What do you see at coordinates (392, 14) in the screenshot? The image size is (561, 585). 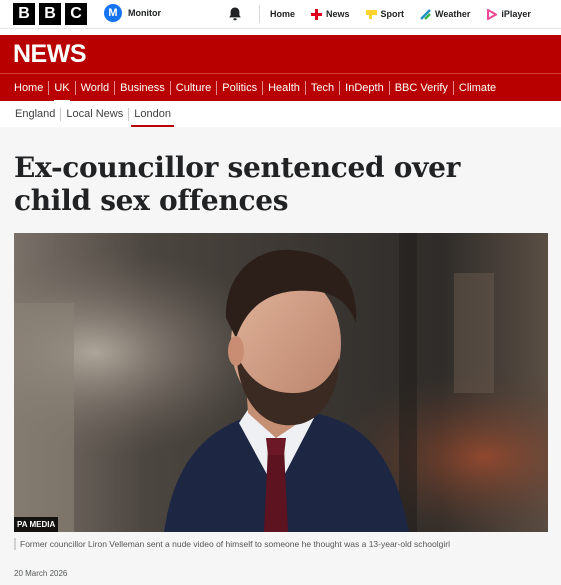 I see `global-nav-label: Sport` at bounding box center [392, 14].